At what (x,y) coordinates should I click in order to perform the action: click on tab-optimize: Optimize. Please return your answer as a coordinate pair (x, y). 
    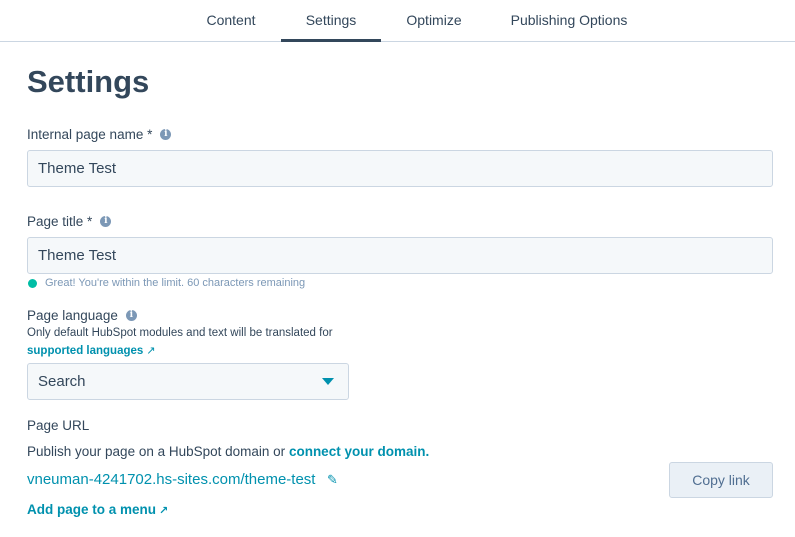
    Looking at the image, I should click on (434, 21).